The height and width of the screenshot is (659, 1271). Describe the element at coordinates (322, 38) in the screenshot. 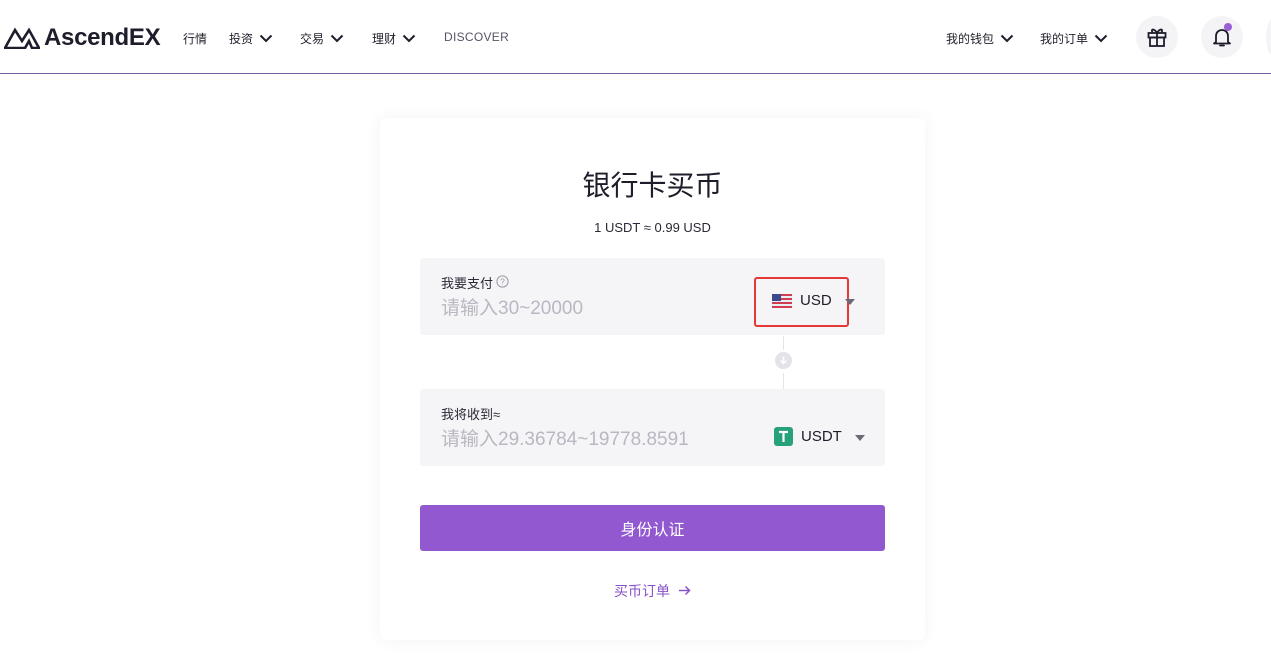

I see `nav-trade: 交易` at that location.